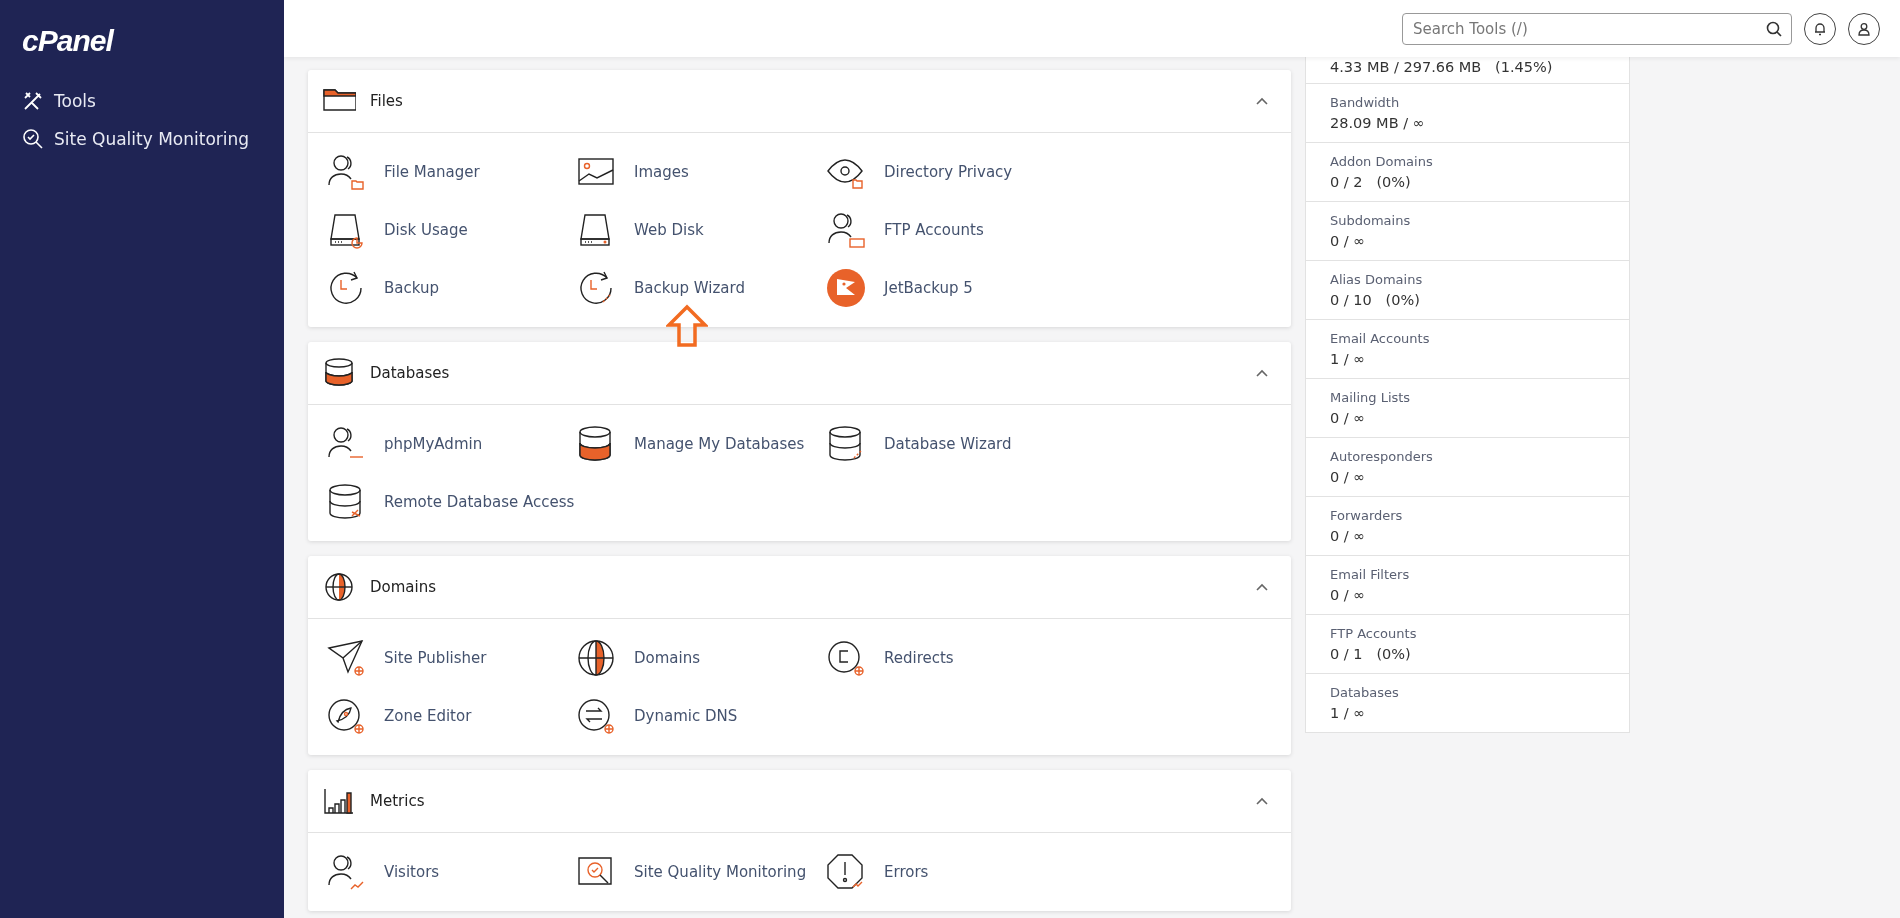  What do you see at coordinates (386, 101) in the screenshot?
I see `section-title: Files` at bounding box center [386, 101].